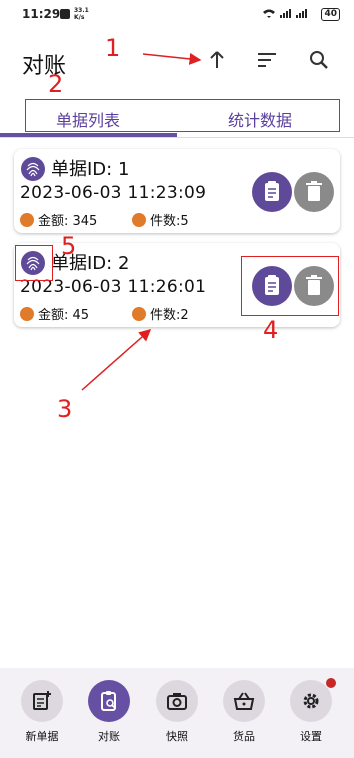  I want to click on annotation-5: 5, so click(69, 246).